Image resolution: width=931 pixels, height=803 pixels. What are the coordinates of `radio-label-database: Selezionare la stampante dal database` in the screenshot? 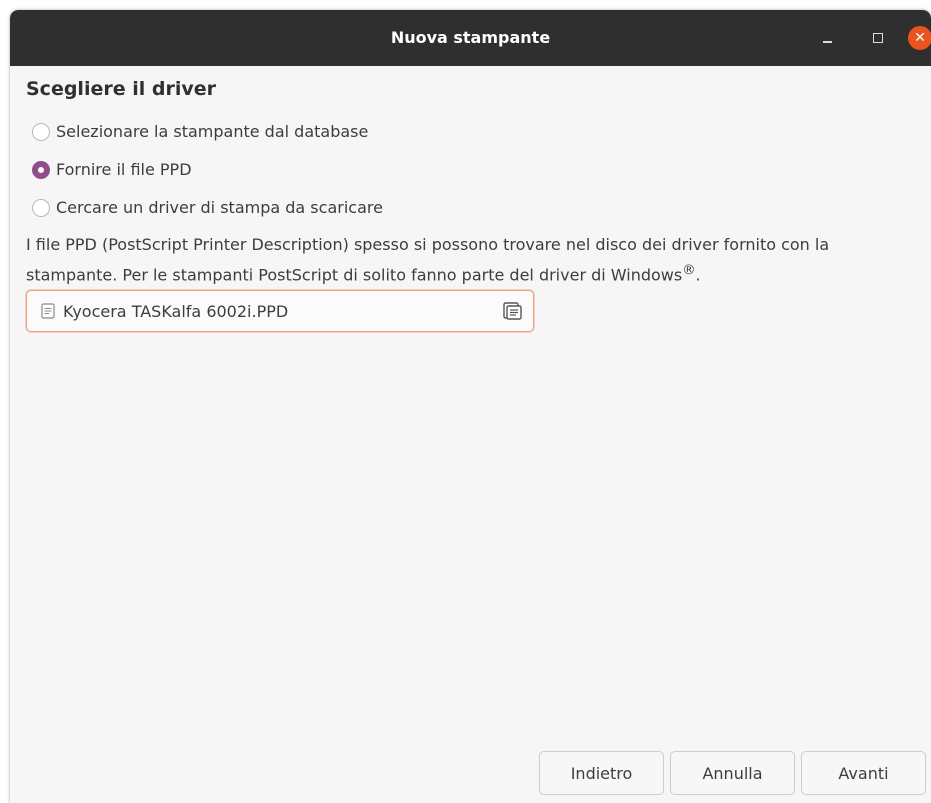 It's located at (212, 131).